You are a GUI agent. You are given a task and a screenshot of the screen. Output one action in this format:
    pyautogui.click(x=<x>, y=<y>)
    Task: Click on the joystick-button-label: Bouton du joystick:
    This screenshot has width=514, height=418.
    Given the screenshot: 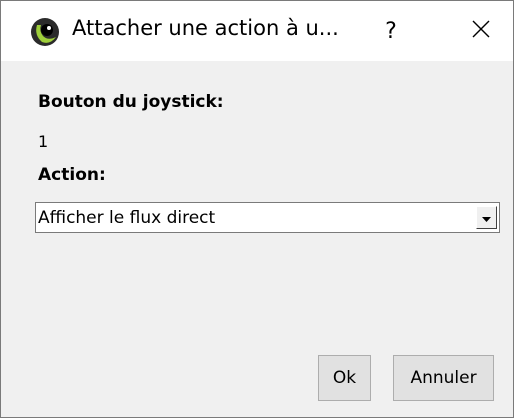 What is the action you would take?
    pyautogui.click(x=131, y=102)
    